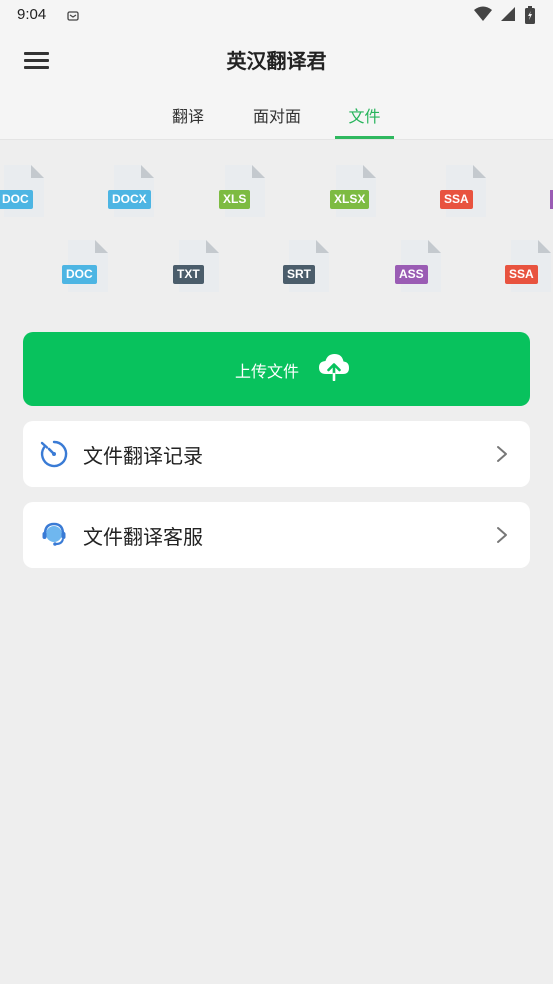 The width and height of the screenshot is (553, 984). I want to click on file-icon-txt: TXT, so click(196, 266).